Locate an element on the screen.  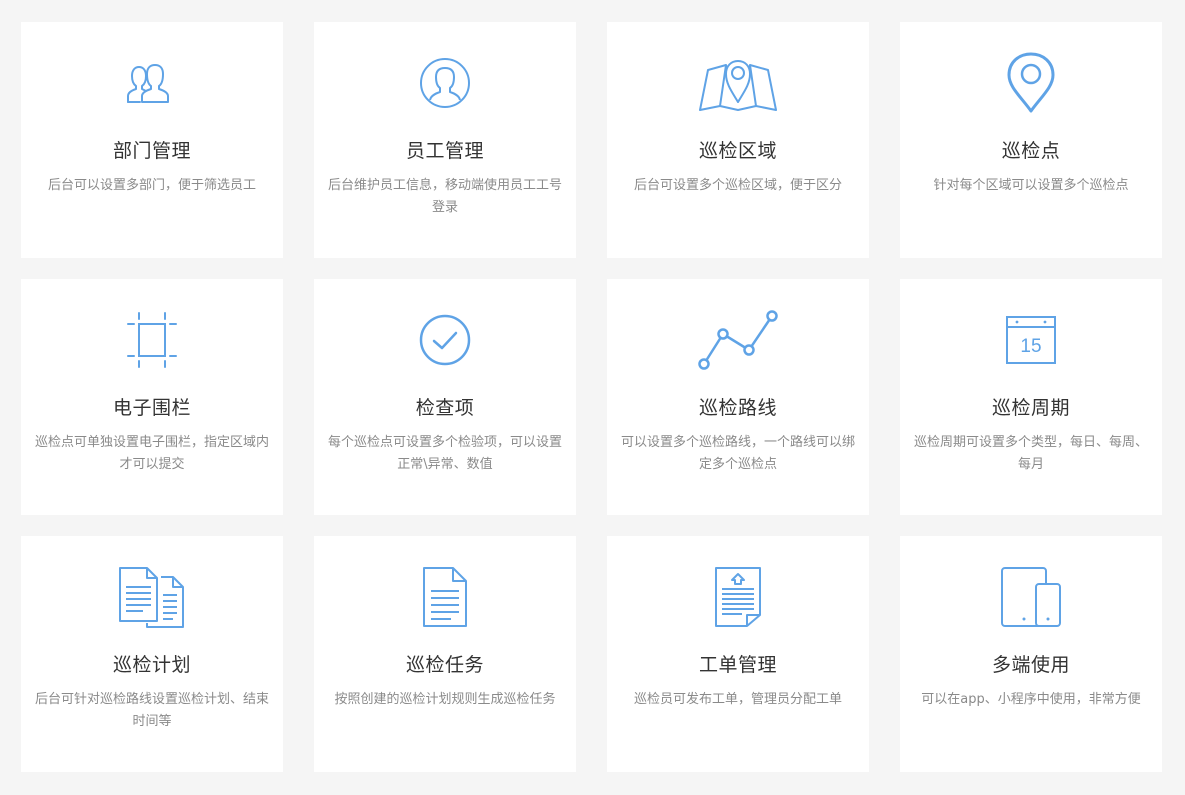
feature-title: 检查项 is located at coordinates (445, 408).